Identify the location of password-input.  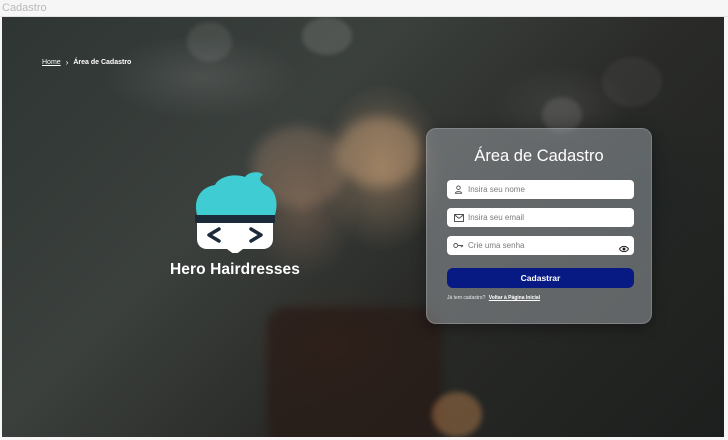
(538, 245).